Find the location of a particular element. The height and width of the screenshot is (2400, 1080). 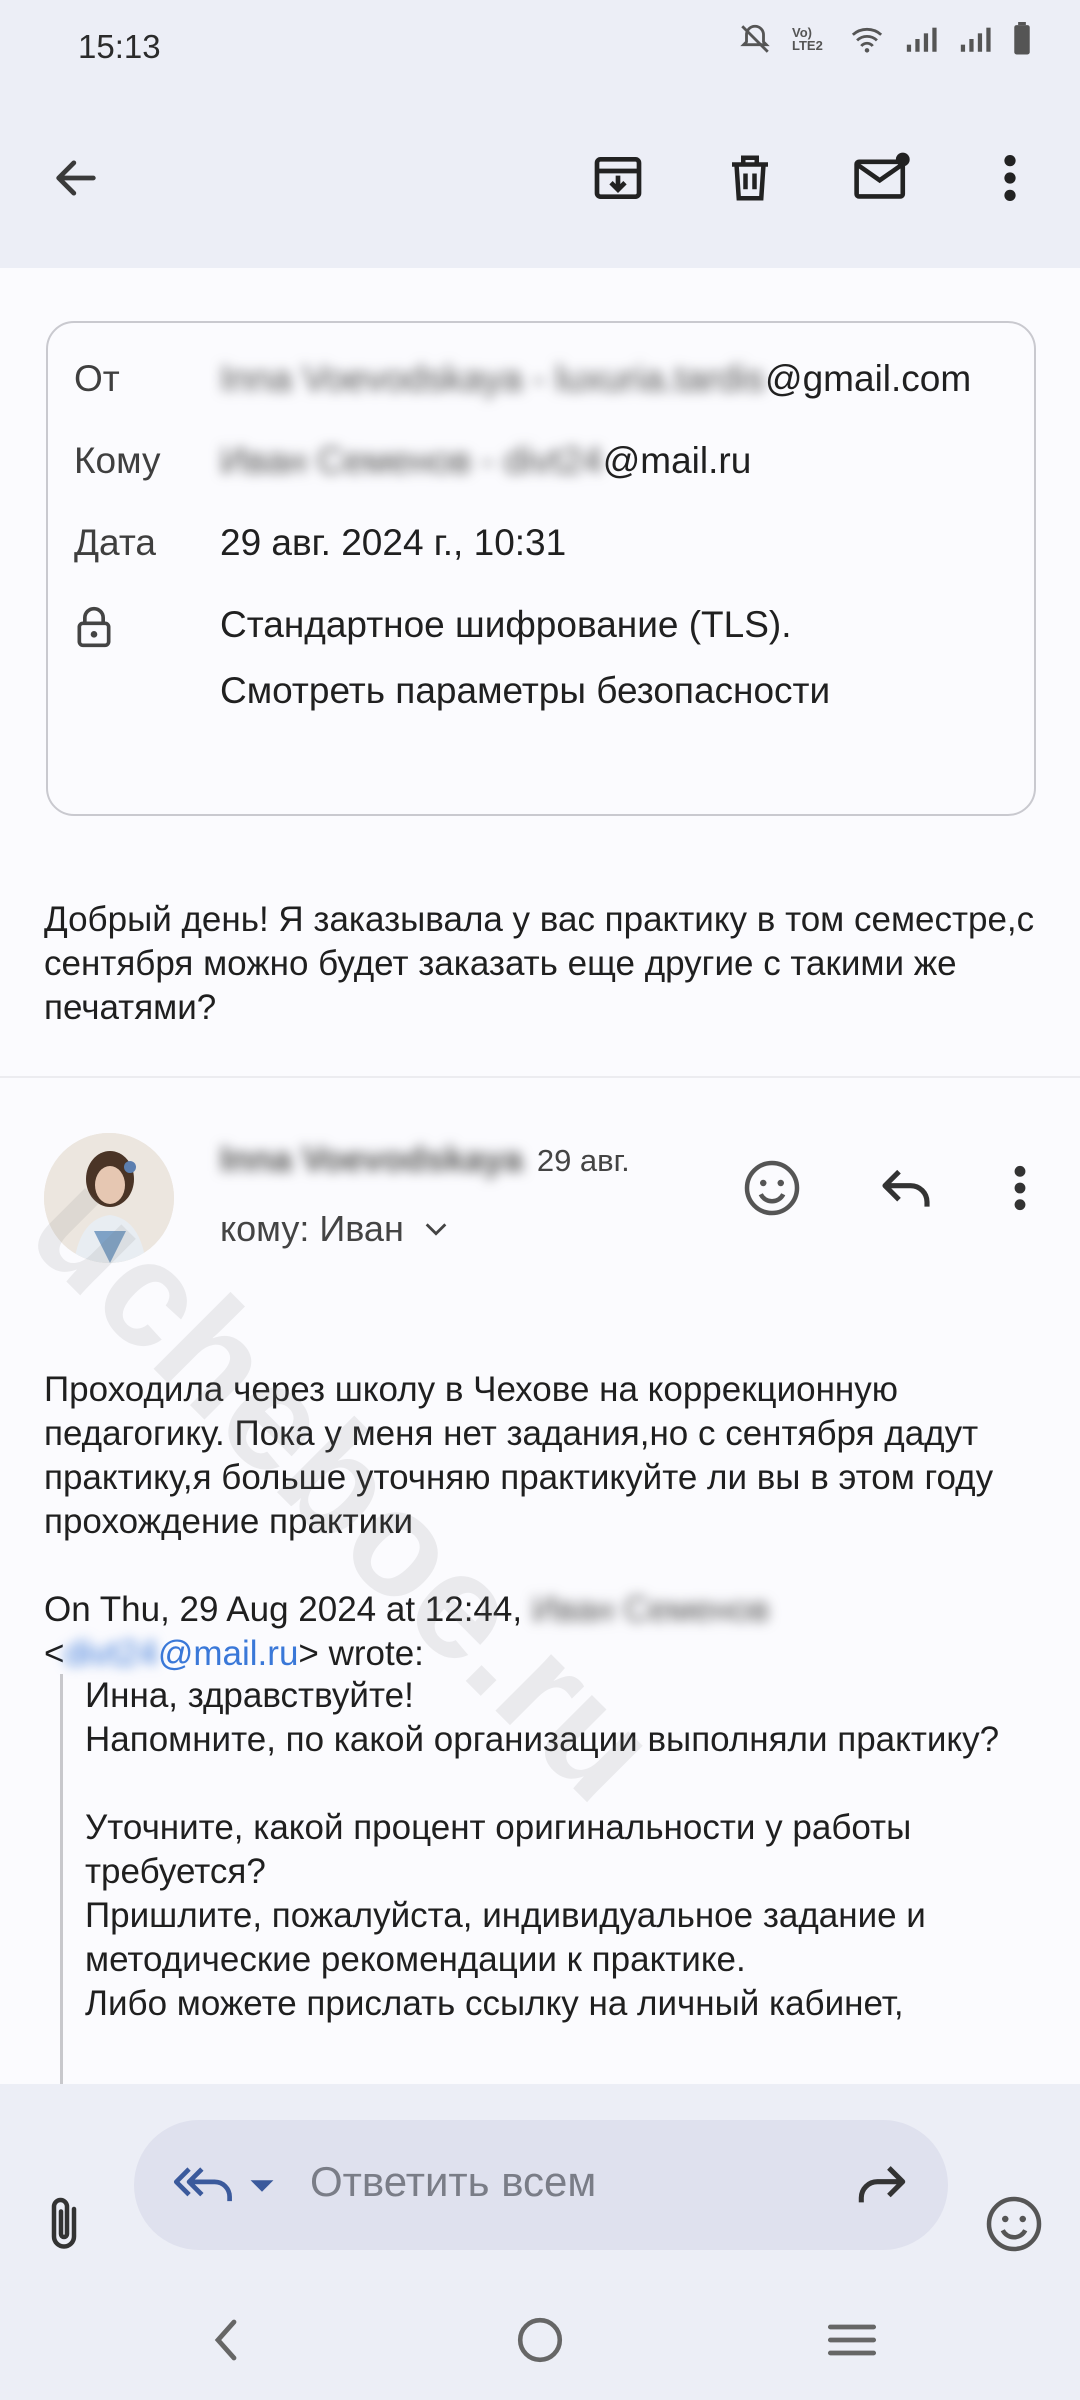

reply-icon is located at coordinates (906, 1188).